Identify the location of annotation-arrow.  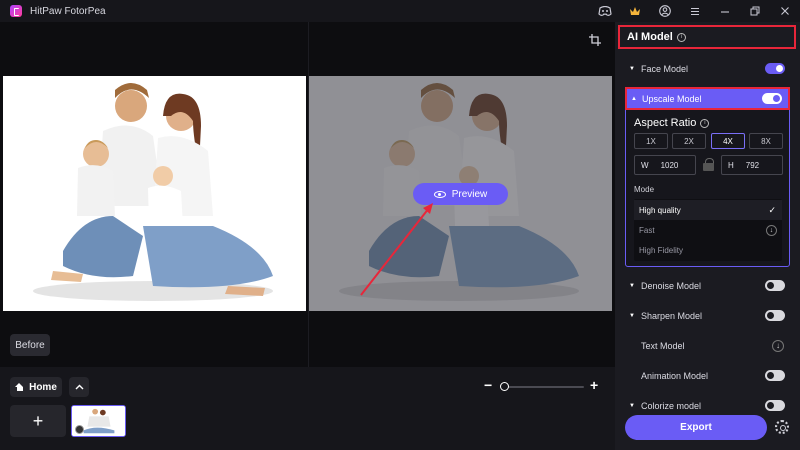
(396, 249).